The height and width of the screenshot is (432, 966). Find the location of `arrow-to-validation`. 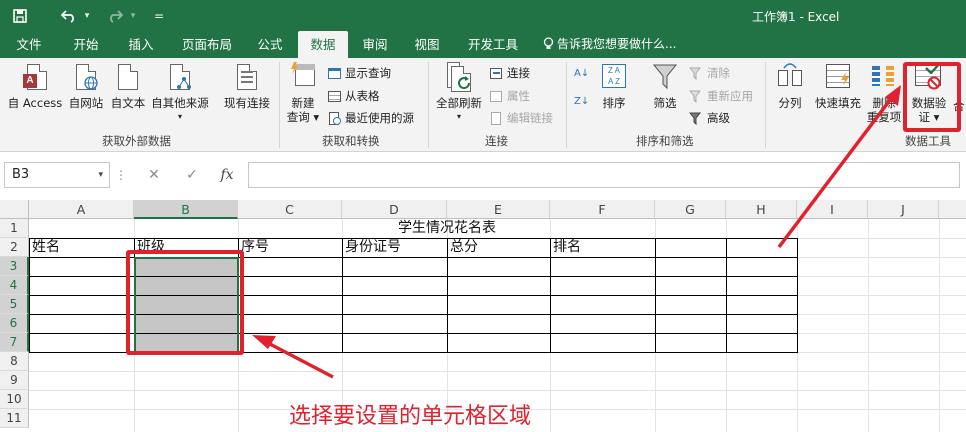

arrow-to-validation is located at coordinates (836, 171).